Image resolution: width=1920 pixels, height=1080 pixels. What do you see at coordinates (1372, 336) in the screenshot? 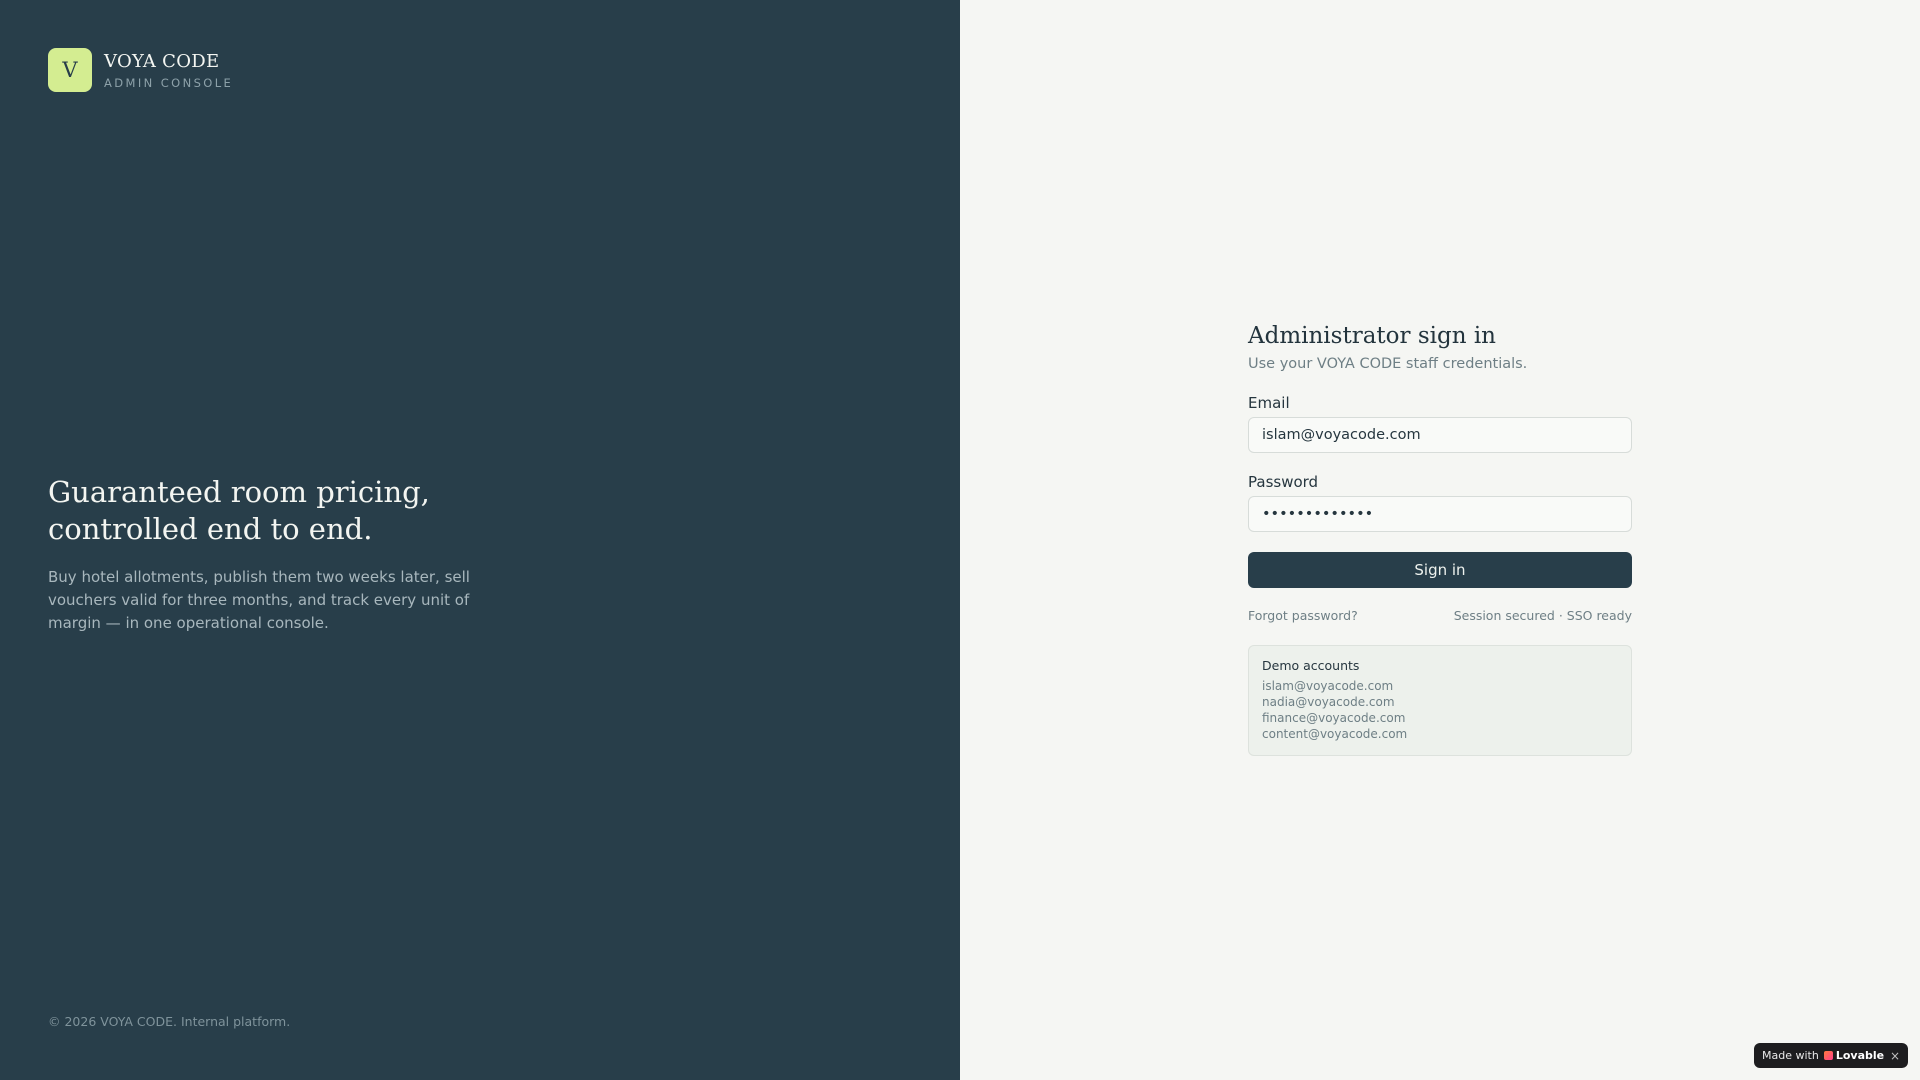
I see `form-title: Administrator sign in` at bounding box center [1372, 336].